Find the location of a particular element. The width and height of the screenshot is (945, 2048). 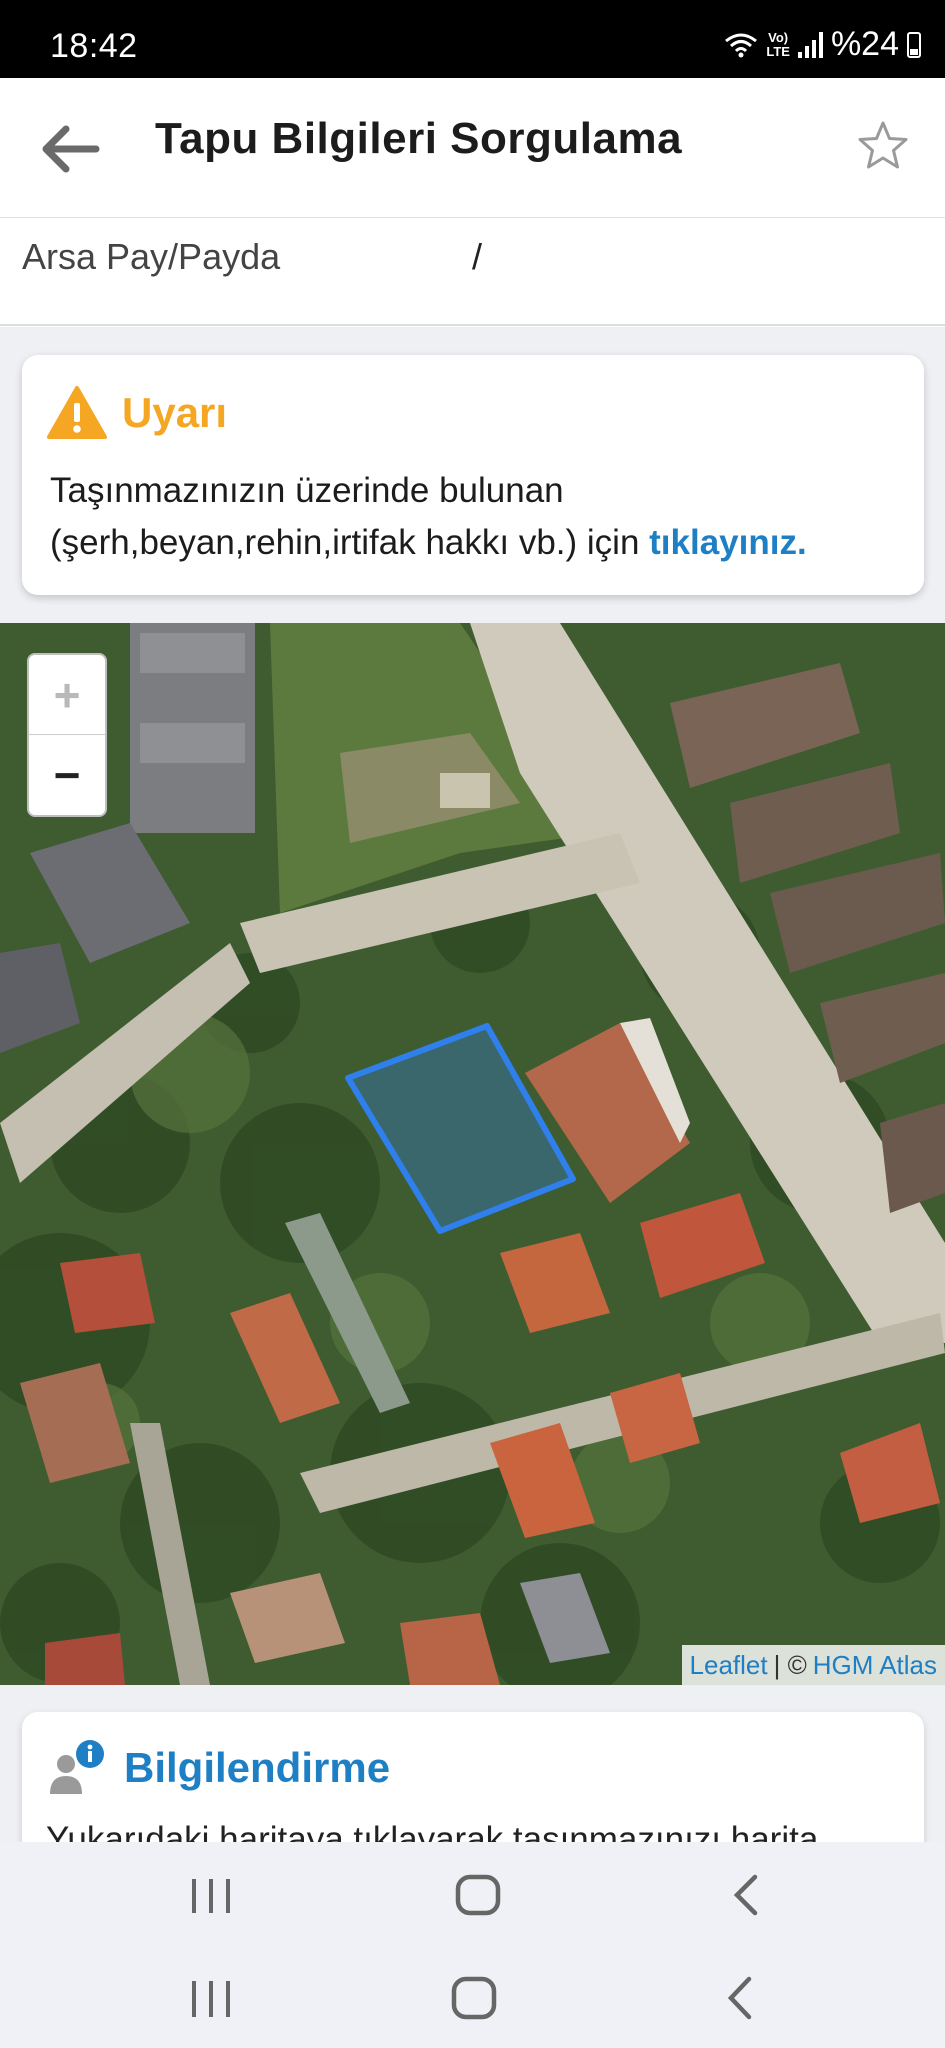

page-title: Tapu Bilgileri Sorgulama is located at coordinates (419, 138).